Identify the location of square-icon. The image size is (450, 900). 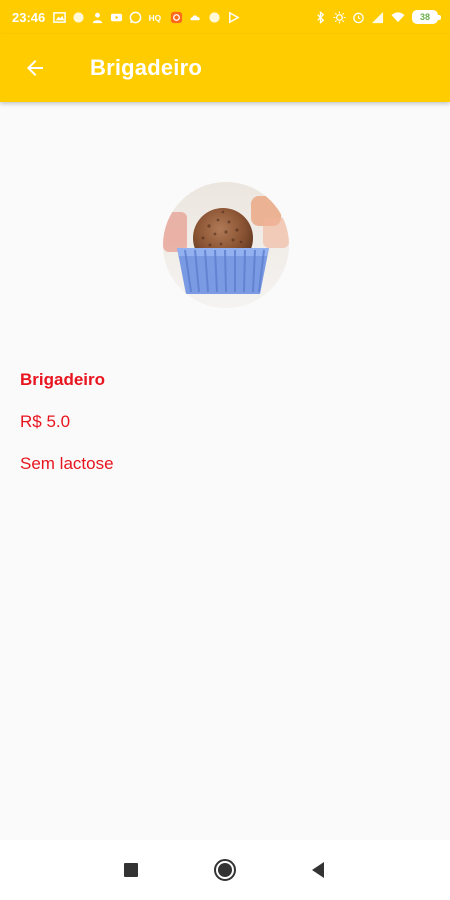
(131, 870).